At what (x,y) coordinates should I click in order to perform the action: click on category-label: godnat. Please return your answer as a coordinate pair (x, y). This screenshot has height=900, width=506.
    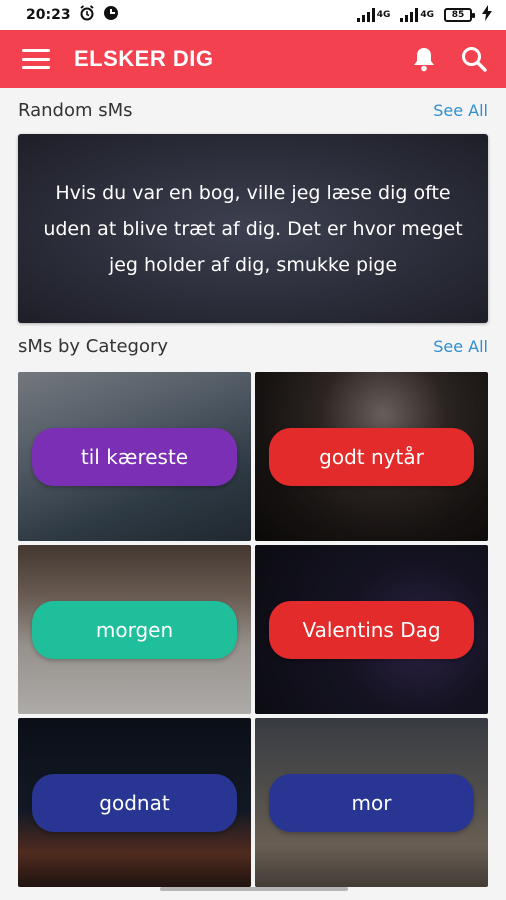
    Looking at the image, I should click on (134, 803).